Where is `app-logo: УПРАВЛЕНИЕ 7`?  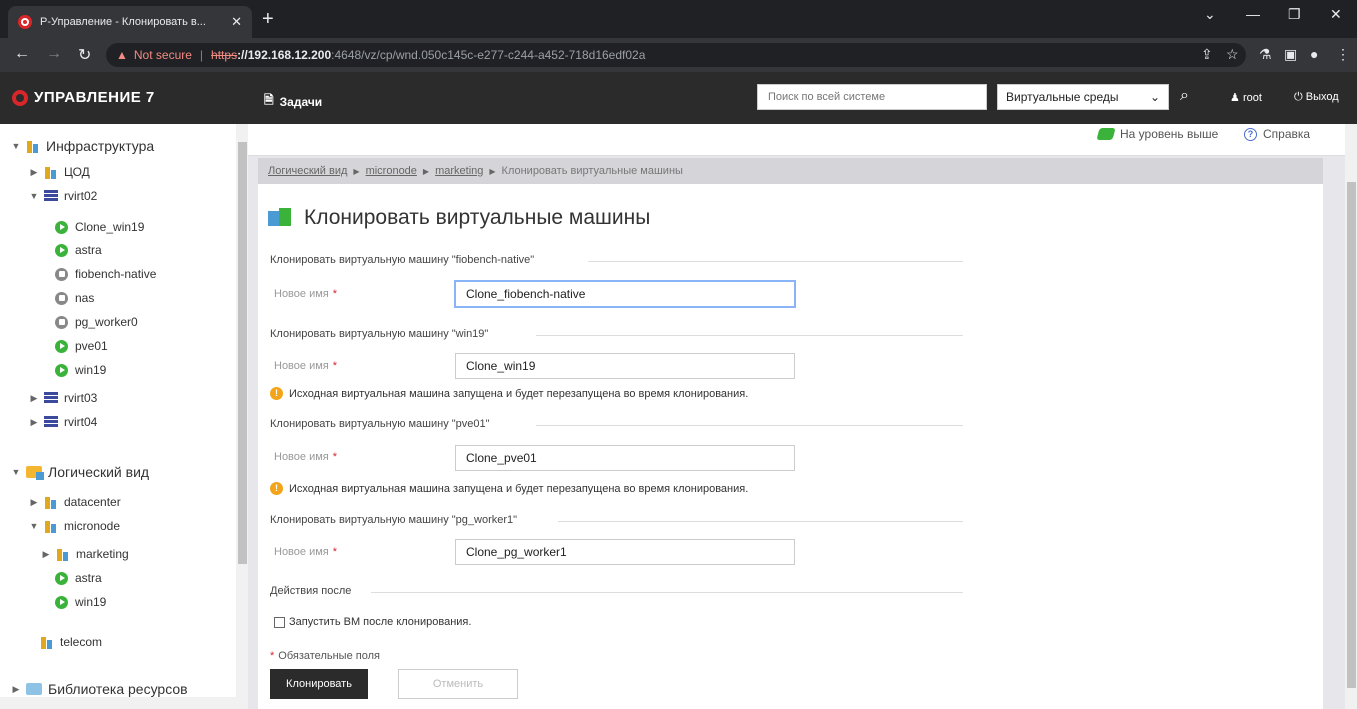 app-logo: УПРАВЛЕНИЕ 7 is located at coordinates (83, 97).